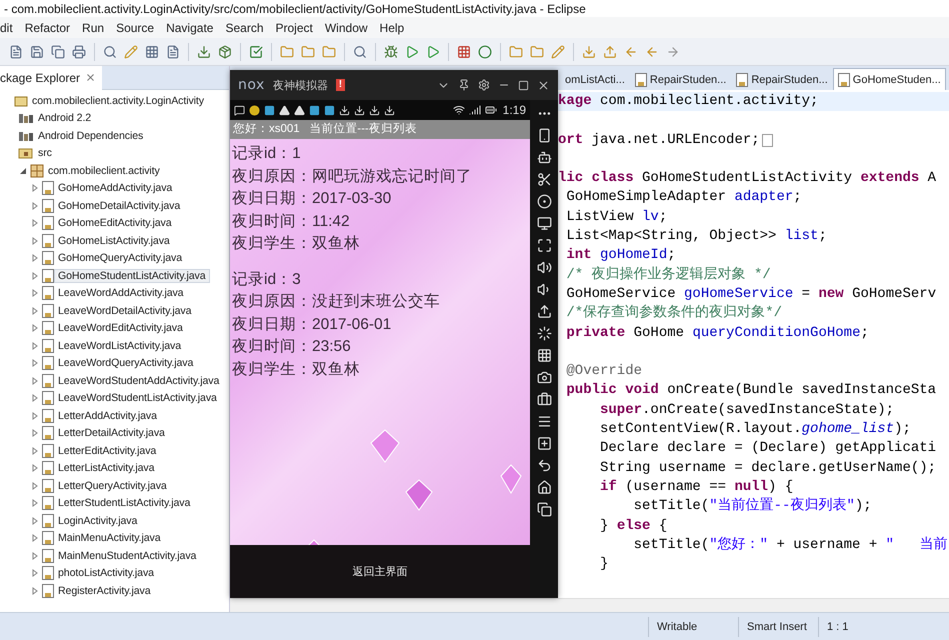 This screenshot has width=949, height=640. What do you see at coordinates (485, 52) in the screenshot?
I see `circle-icon` at bounding box center [485, 52].